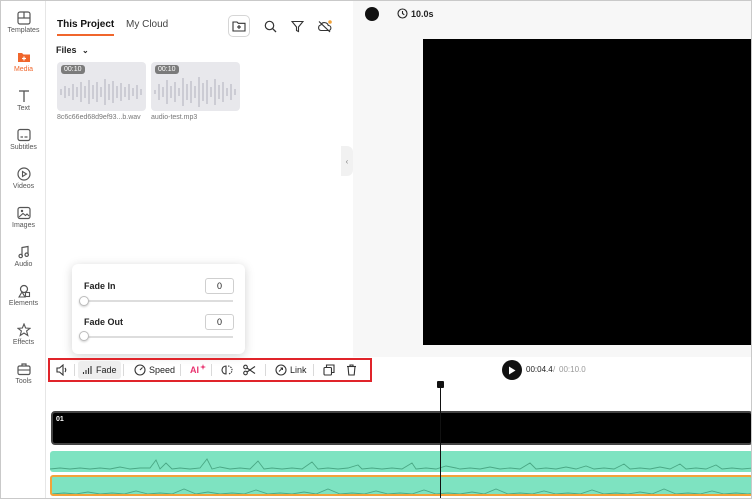 The height and width of the screenshot is (499, 752). I want to click on sidebar-item-audio: Audio, so click(23, 264).